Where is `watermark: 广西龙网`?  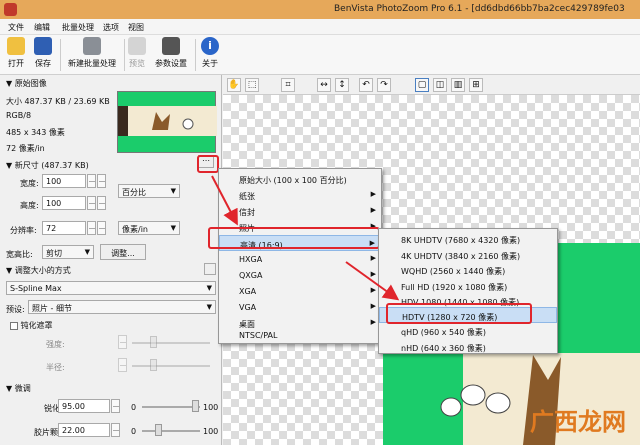
watermark: 广西龙网 is located at coordinates (578, 421).